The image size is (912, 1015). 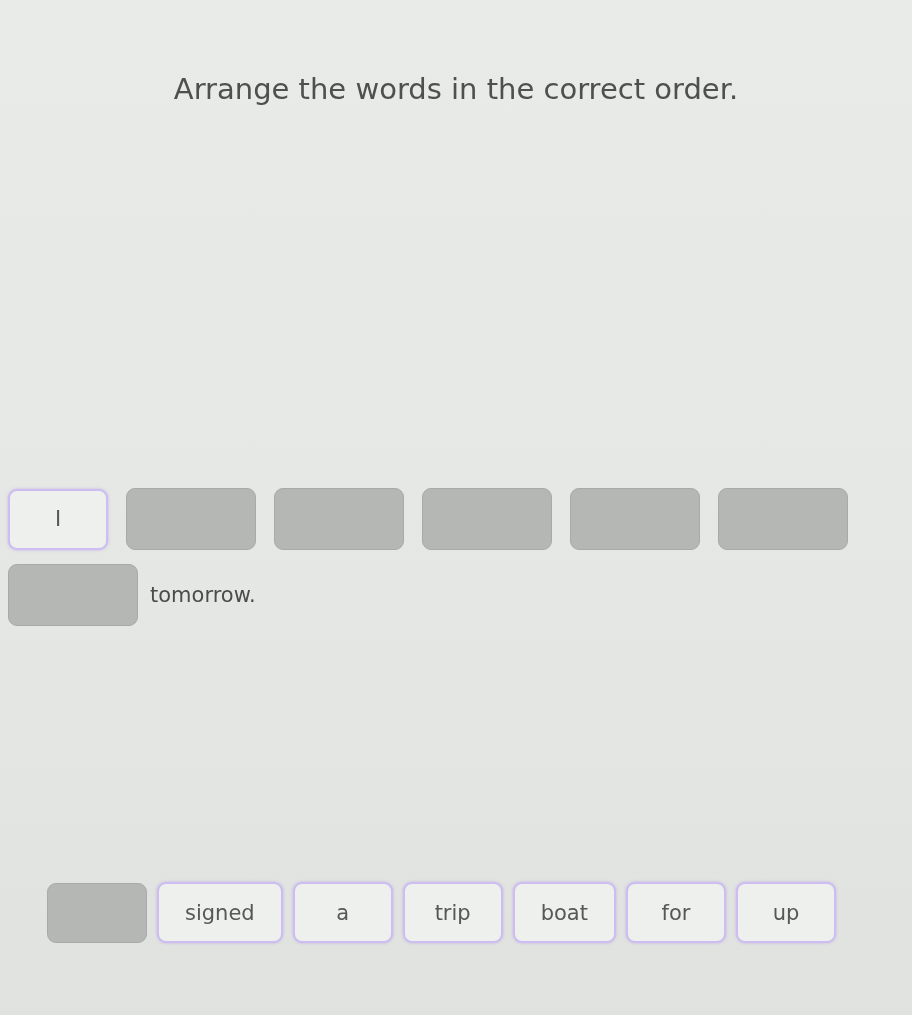 I want to click on word-tile: I, so click(x=58, y=519).